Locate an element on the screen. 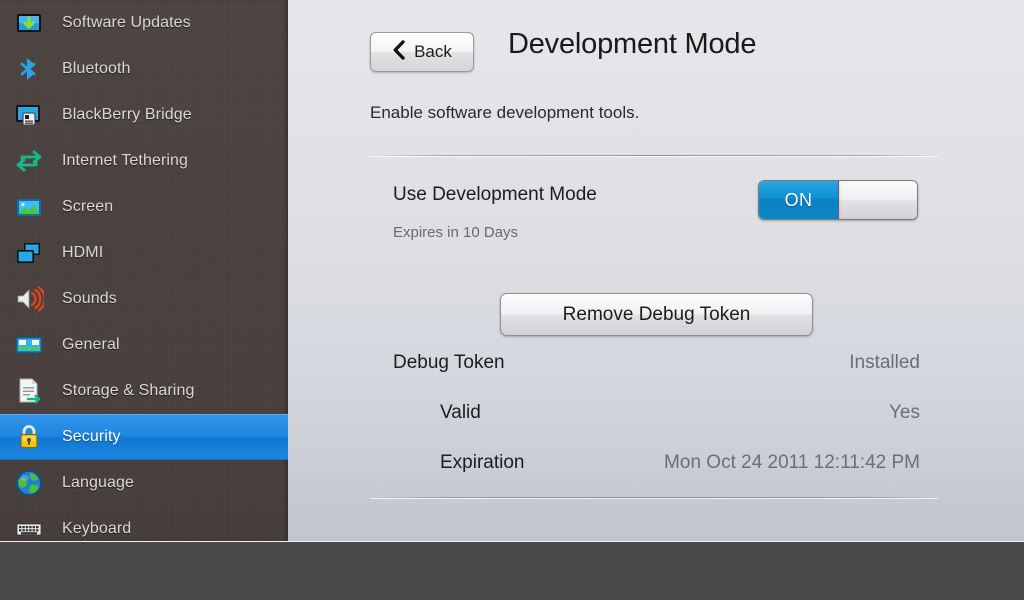  toggle-on-segment: ON is located at coordinates (799, 200).